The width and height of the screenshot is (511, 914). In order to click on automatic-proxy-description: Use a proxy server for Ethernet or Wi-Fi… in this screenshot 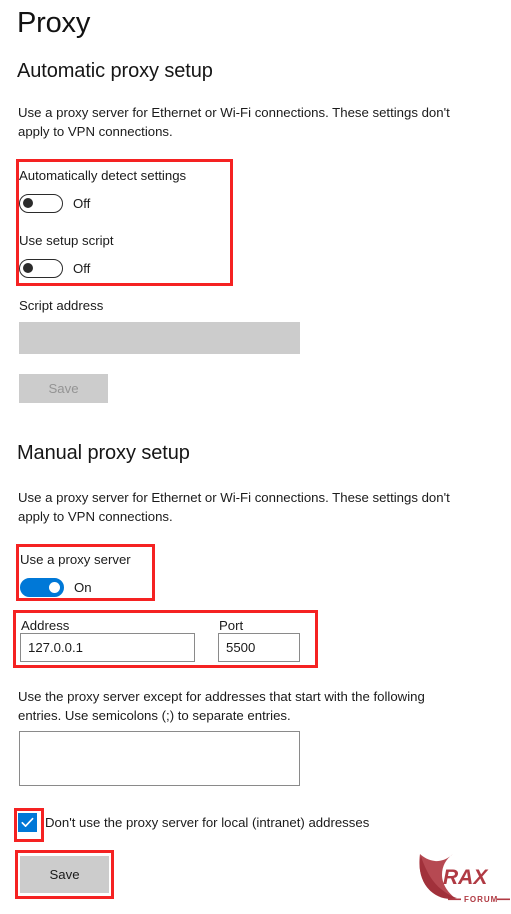, I will do `click(234, 122)`.